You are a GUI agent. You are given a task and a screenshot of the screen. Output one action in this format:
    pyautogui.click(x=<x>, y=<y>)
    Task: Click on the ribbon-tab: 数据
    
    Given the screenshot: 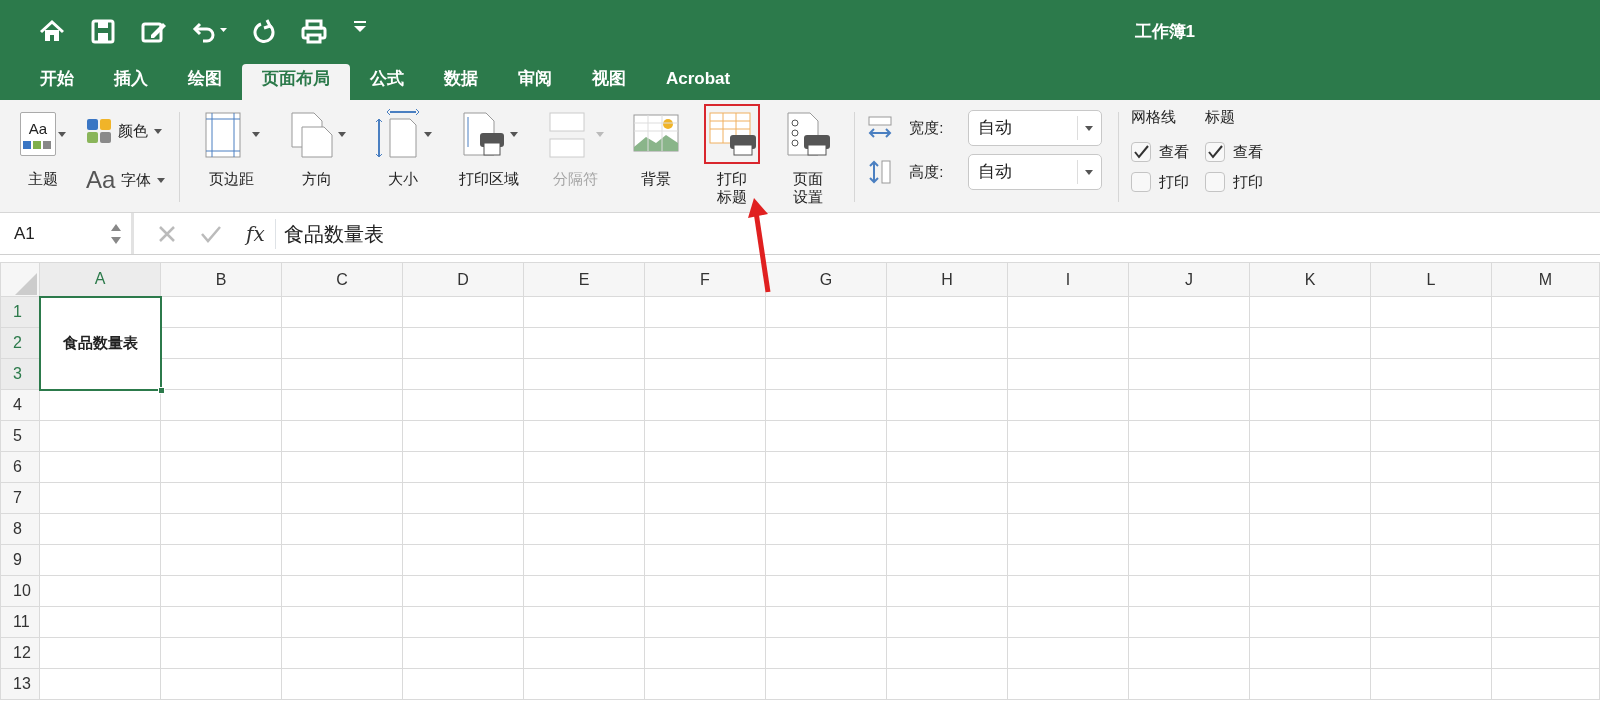 What is the action you would take?
    pyautogui.click(x=461, y=82)
    